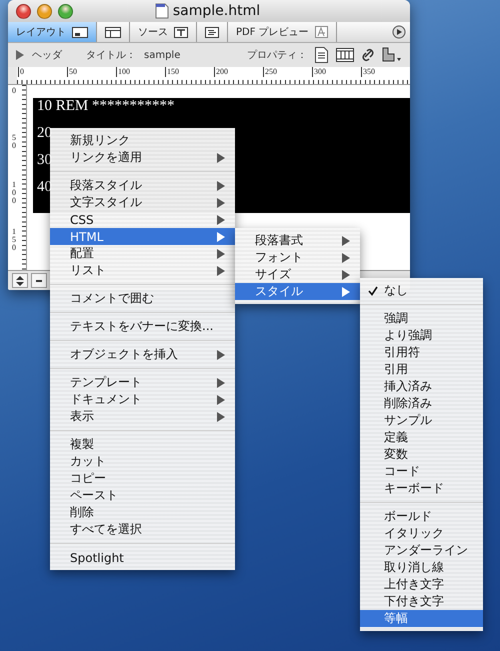 This screenshot has height=651, width=500. I want to click on document-icon, so click(161, 11).